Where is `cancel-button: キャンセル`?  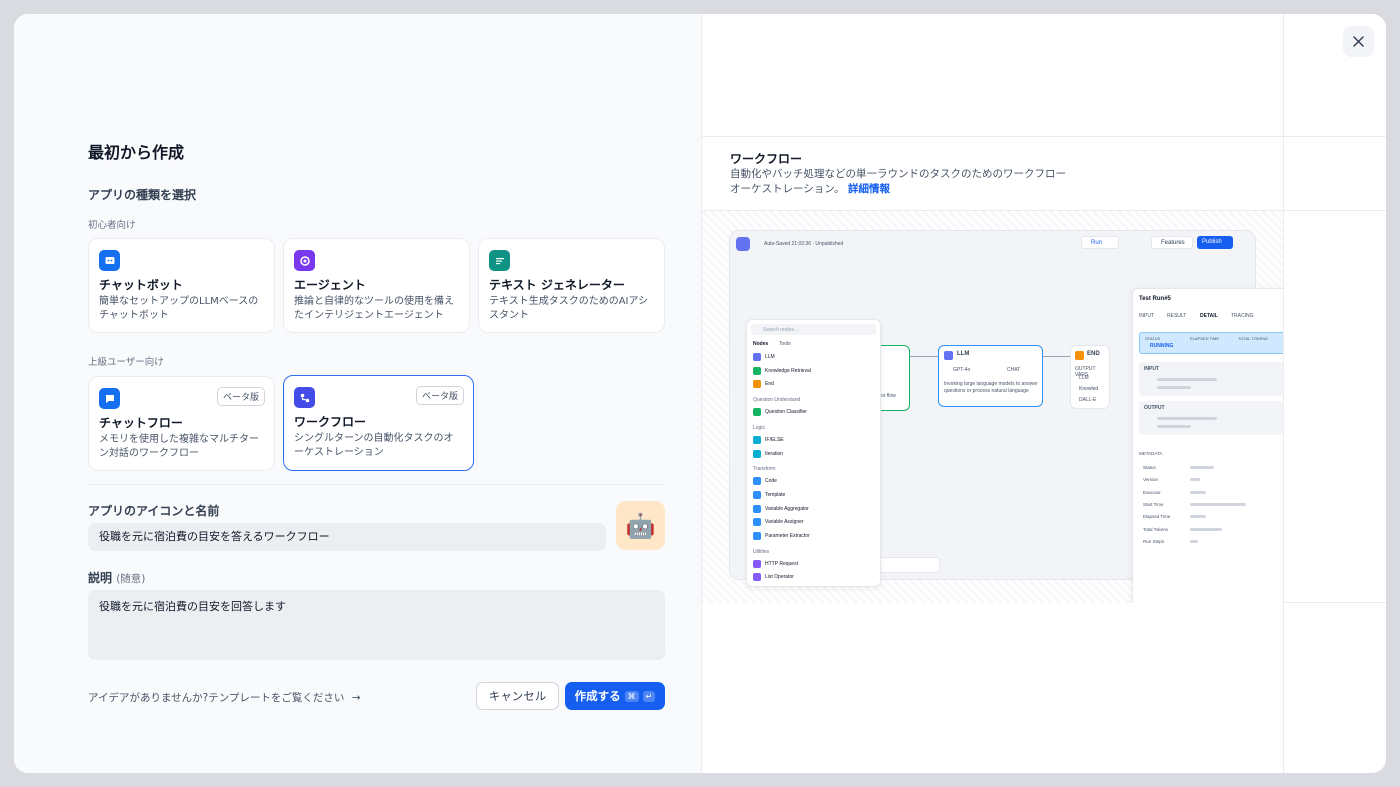 cancel-button: キャンセル is located at coordinates (517, 696).